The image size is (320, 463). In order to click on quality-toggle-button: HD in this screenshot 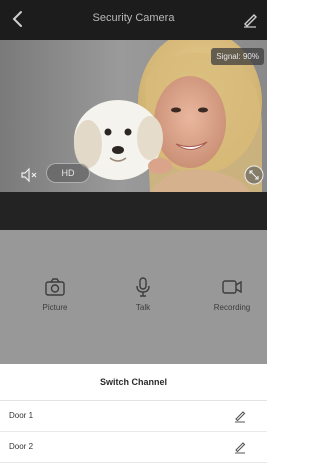, I will do `click(68, 173)`.